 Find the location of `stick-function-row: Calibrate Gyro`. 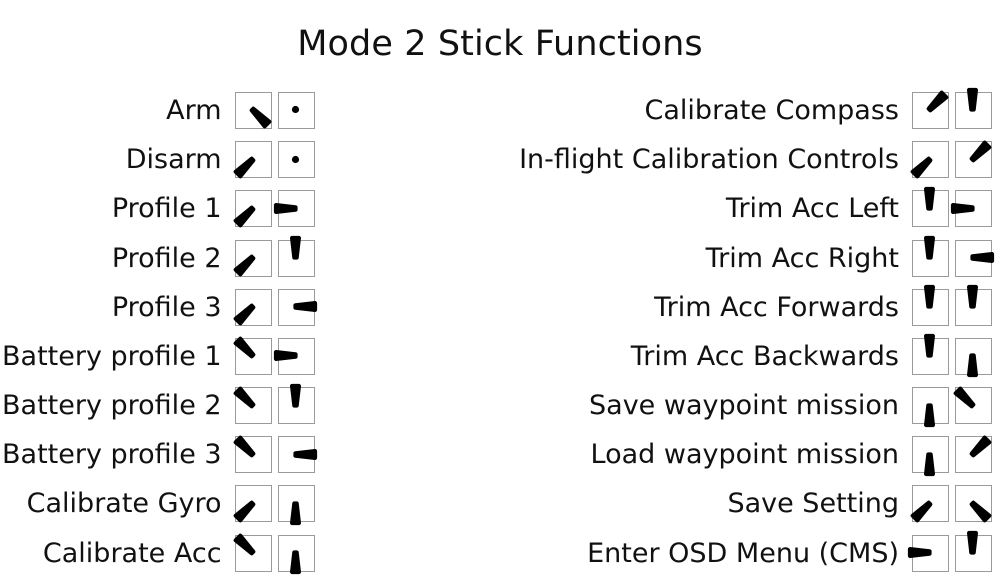

stick-function-row: Calibrate Gyro is located at coordinates (158, 503).